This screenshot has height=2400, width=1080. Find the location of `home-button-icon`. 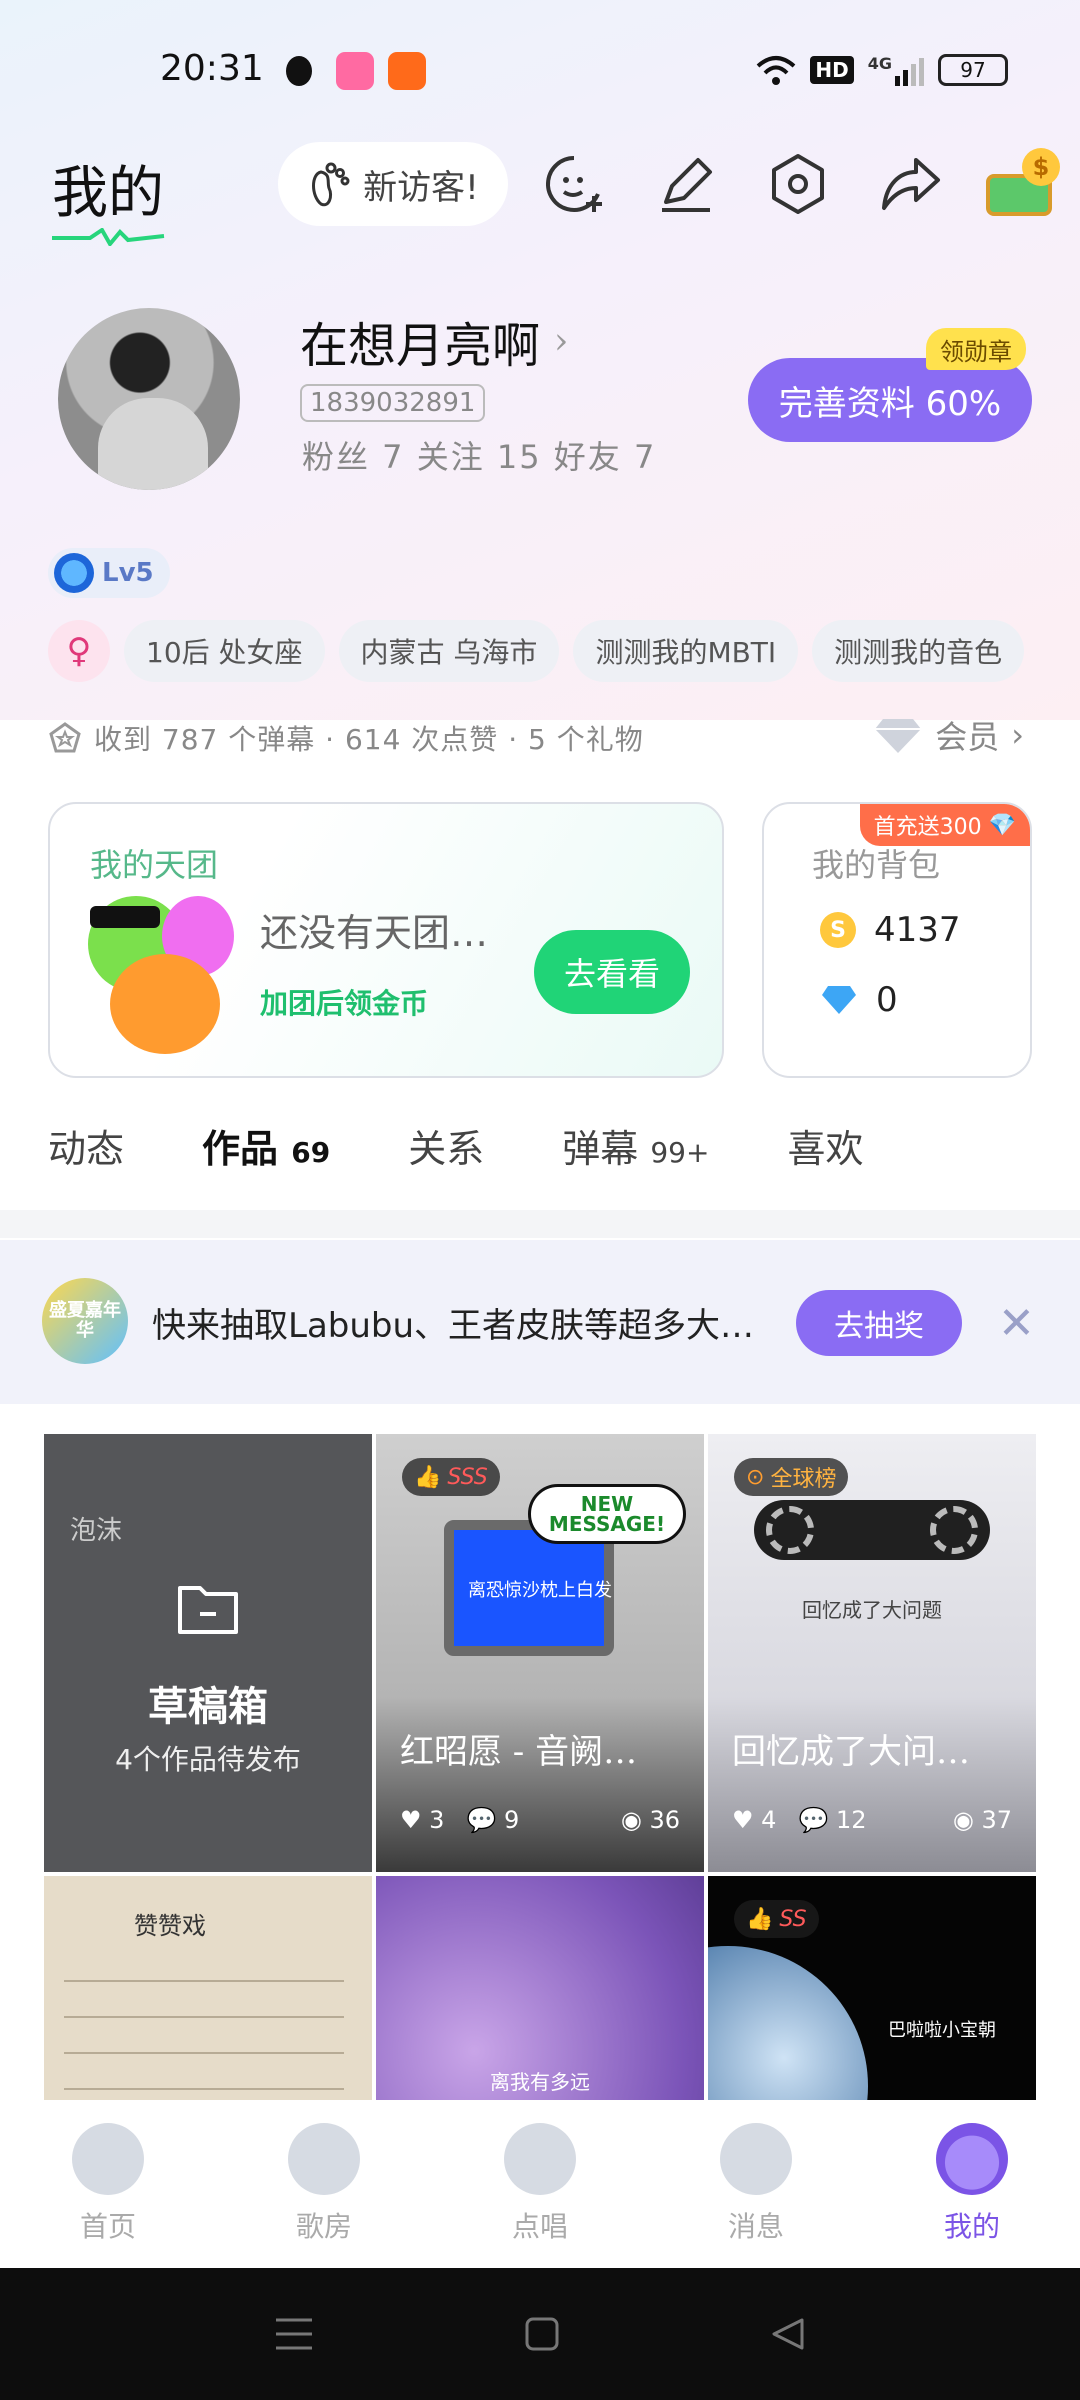

home-button-icon is located at coordinates (542, 2334).